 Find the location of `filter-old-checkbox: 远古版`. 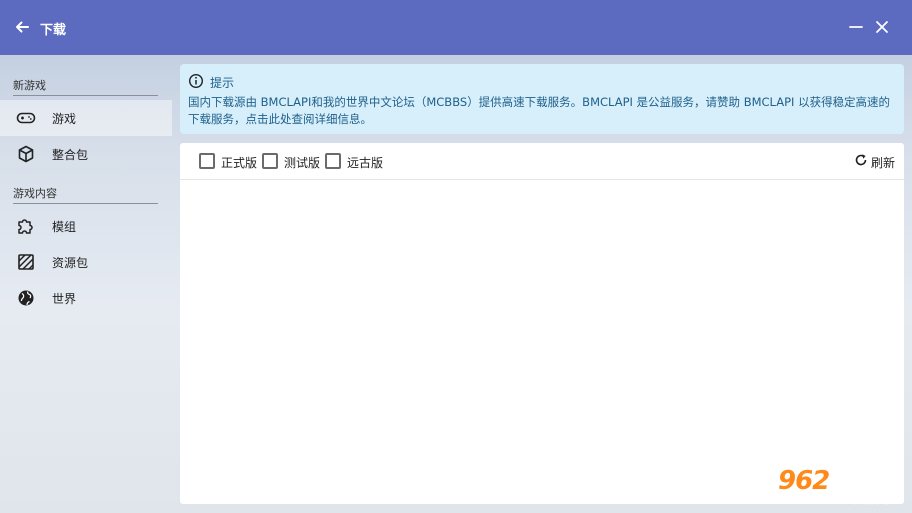

filter-old-checkbox: 远古版 is located at coordinates (356, 161).